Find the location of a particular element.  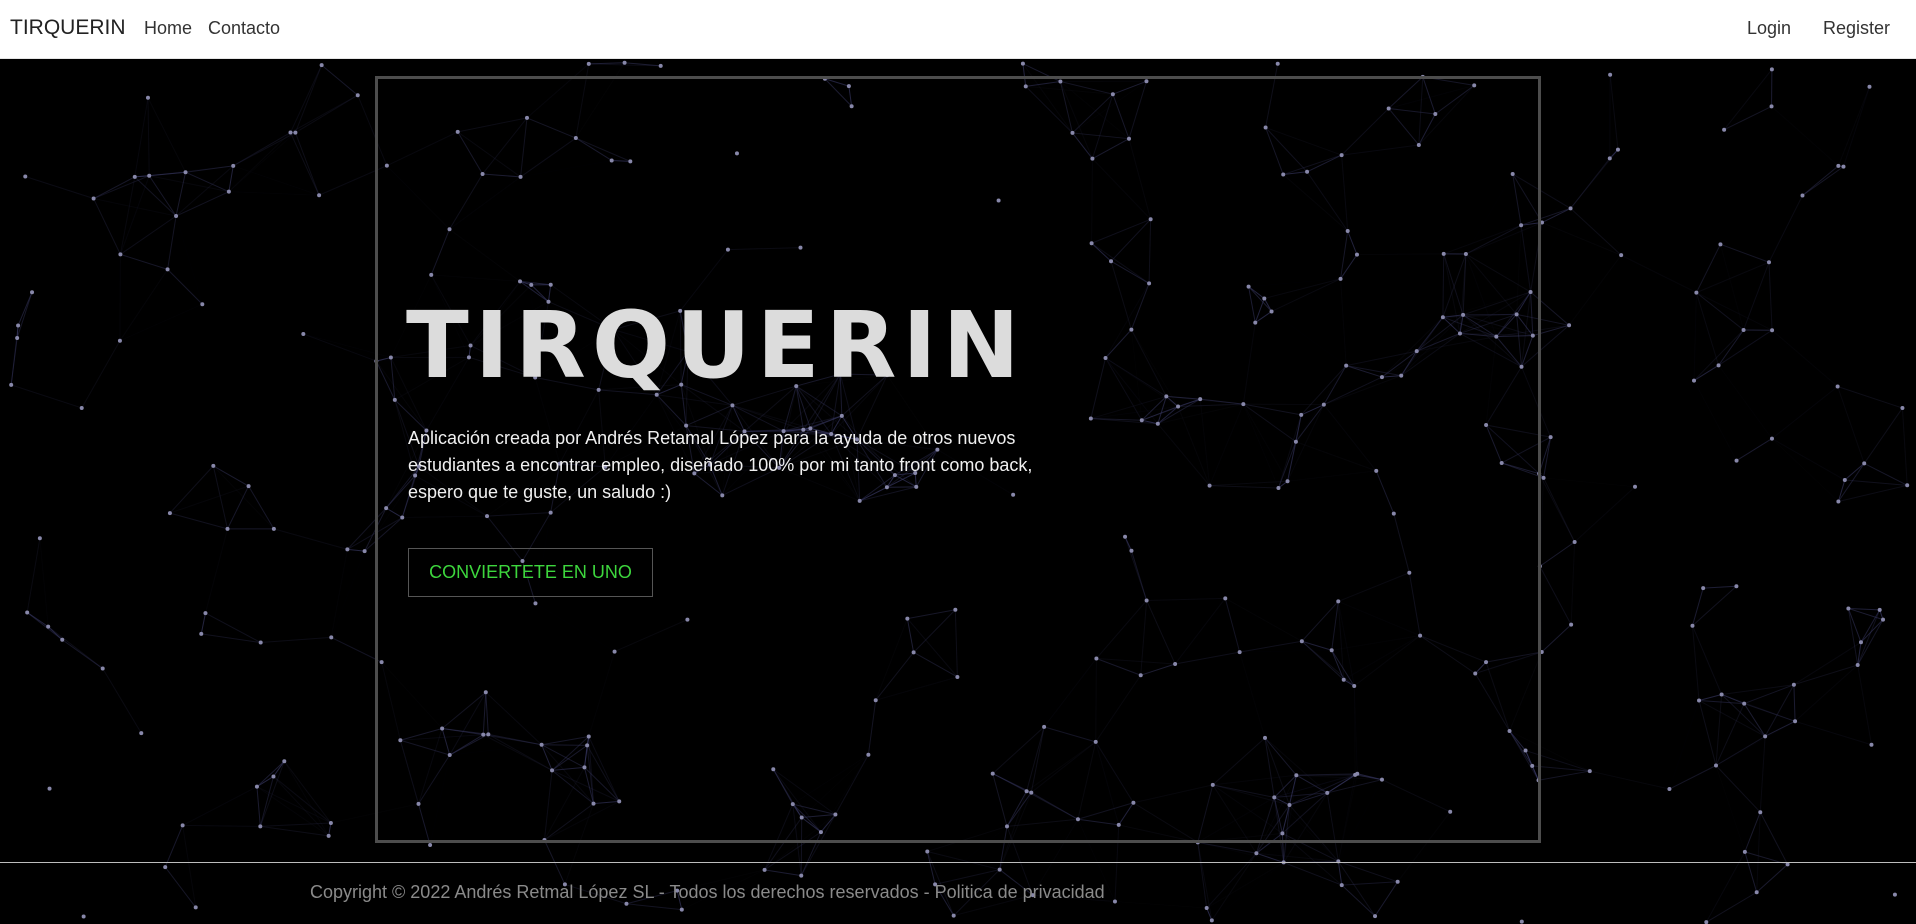

register-link: Register is located at coordinates (1856, 28).